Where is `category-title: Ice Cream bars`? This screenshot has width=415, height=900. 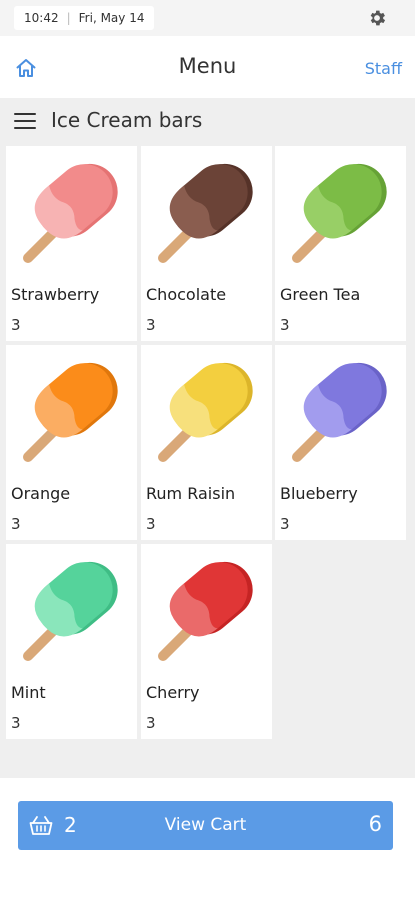 category-title: Ice Cream bars is located at coordinates (127, 120).